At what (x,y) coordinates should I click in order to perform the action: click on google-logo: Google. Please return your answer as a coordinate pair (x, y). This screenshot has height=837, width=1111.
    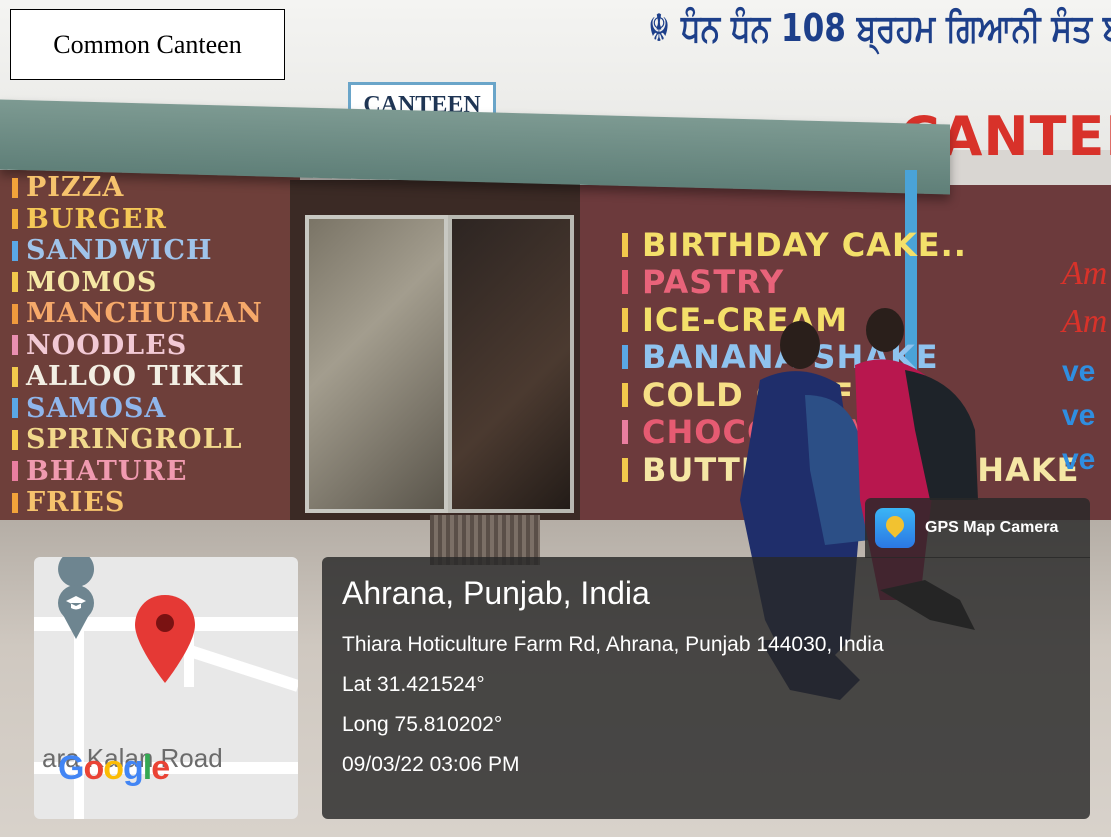
    Looking at the image, I should click on (114, 768).